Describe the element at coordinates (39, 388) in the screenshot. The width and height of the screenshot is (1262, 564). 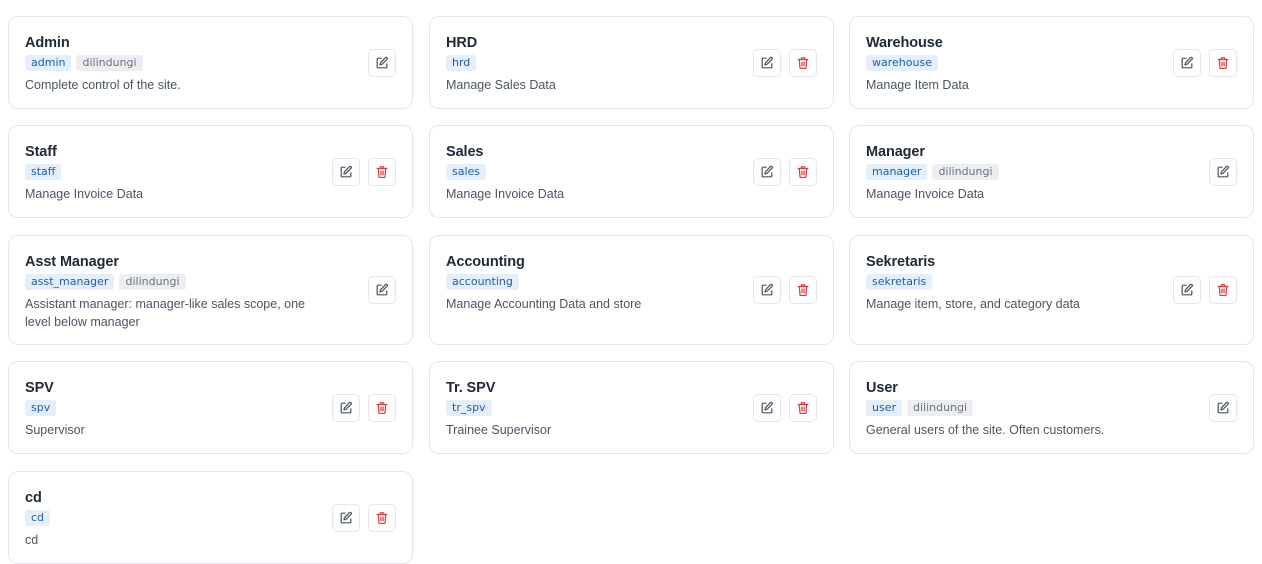
I see `role-name: SPV` at that location.